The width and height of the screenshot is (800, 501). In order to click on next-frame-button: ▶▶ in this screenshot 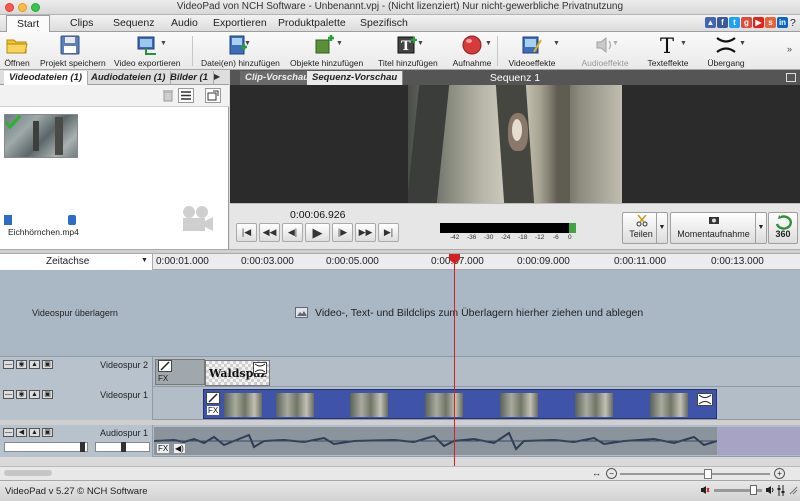, I will do `click(365, 232)`.